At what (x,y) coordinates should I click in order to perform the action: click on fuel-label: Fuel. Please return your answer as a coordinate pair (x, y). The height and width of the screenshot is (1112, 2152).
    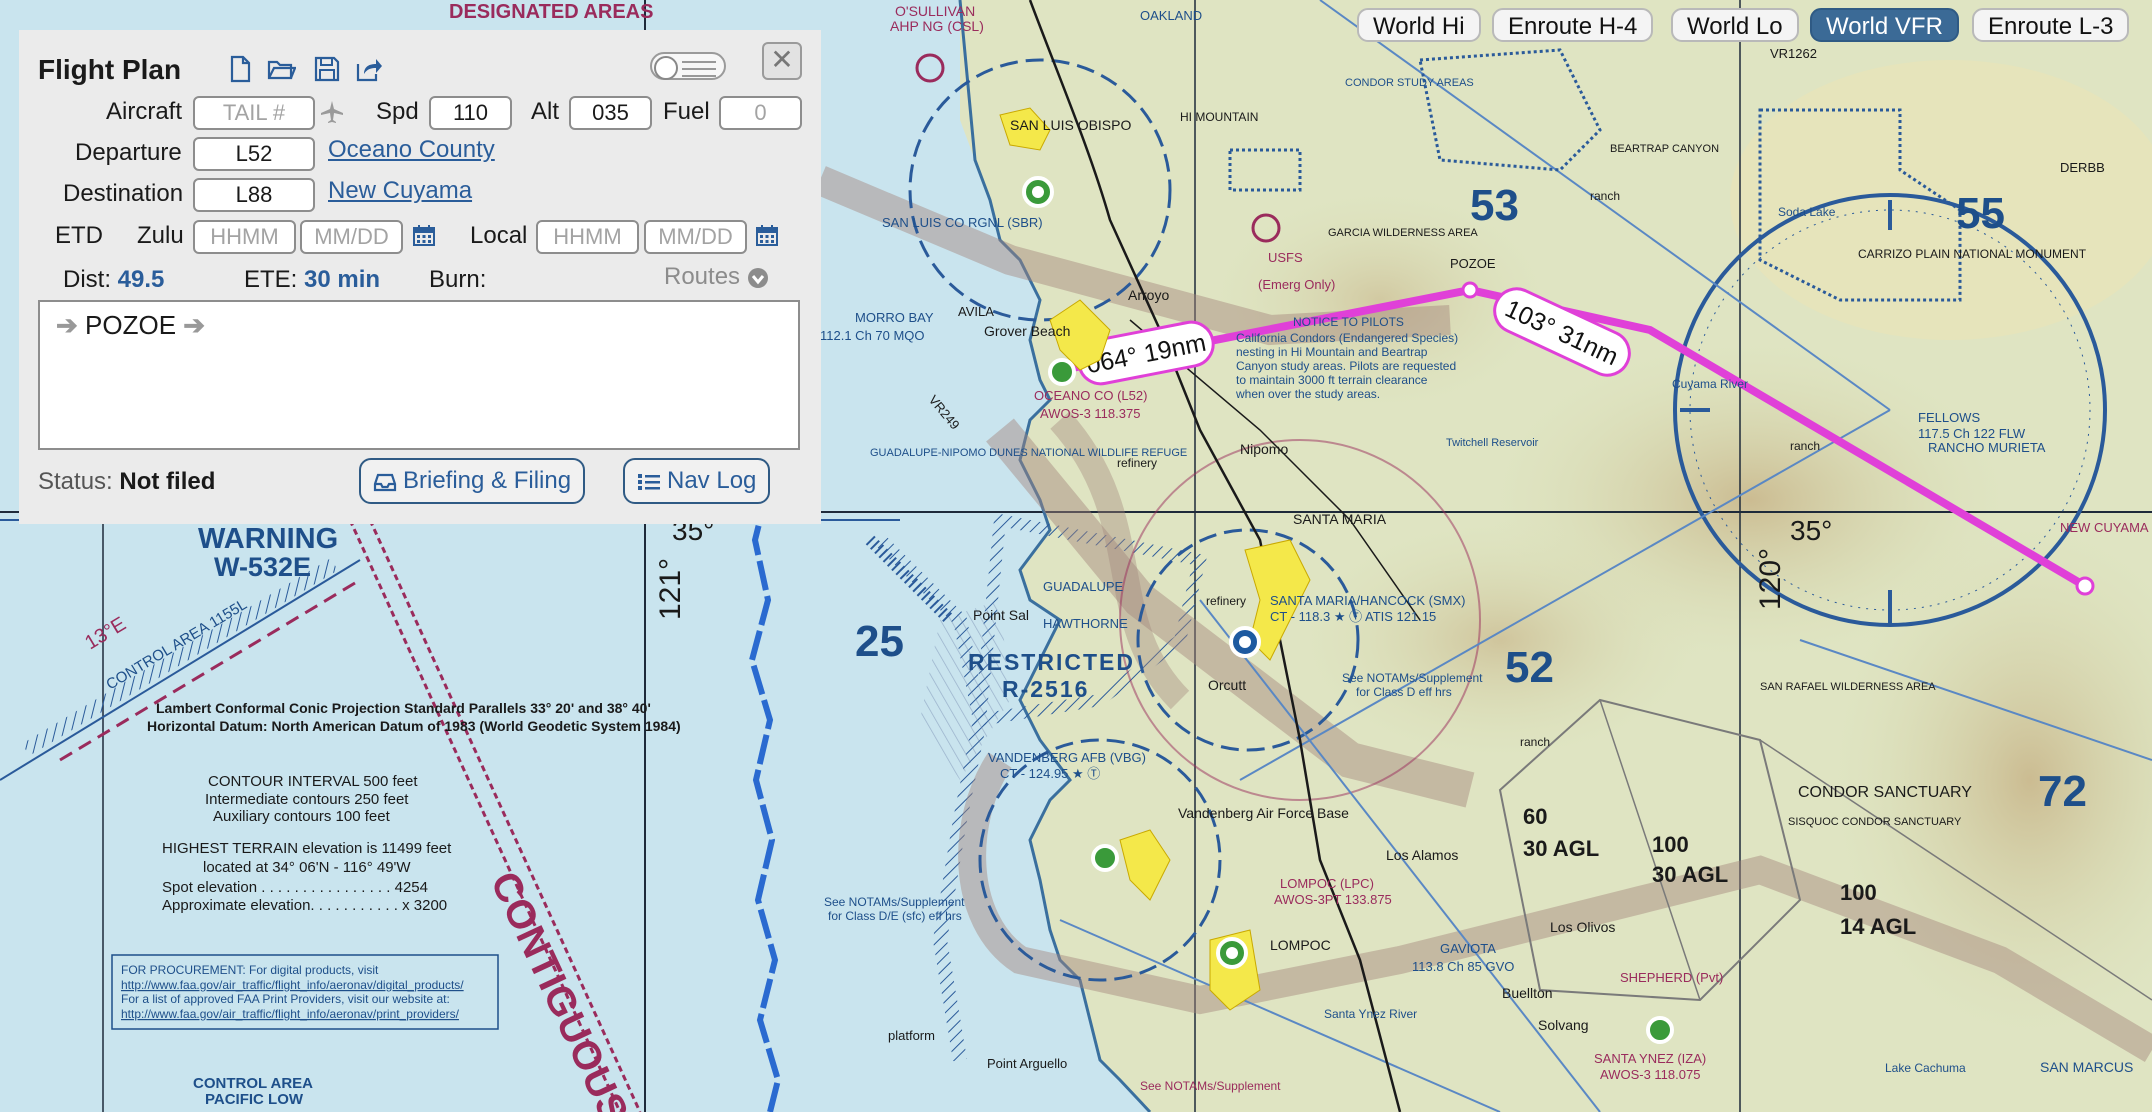
    Looking at the image, I should click on (686, 111).